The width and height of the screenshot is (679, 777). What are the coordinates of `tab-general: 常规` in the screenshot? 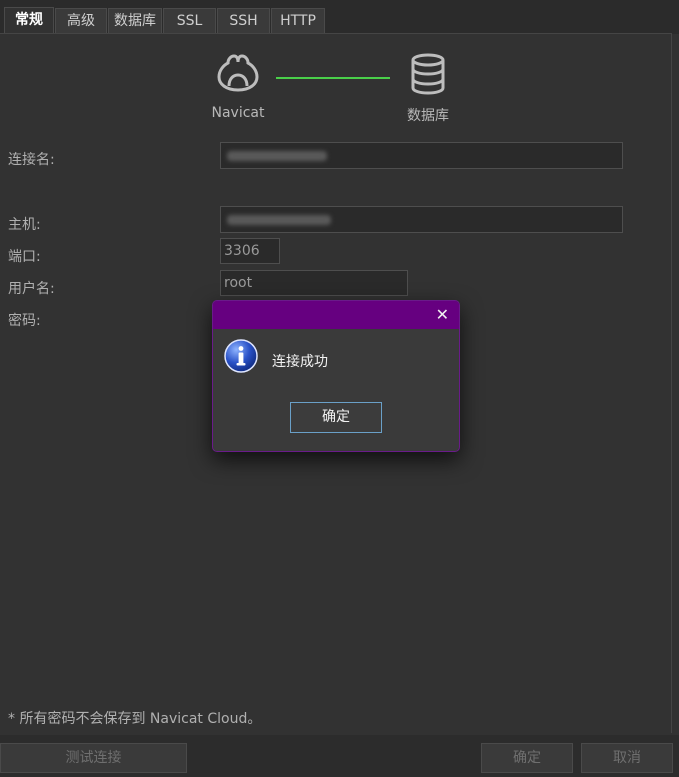 It's located at (29, 20).